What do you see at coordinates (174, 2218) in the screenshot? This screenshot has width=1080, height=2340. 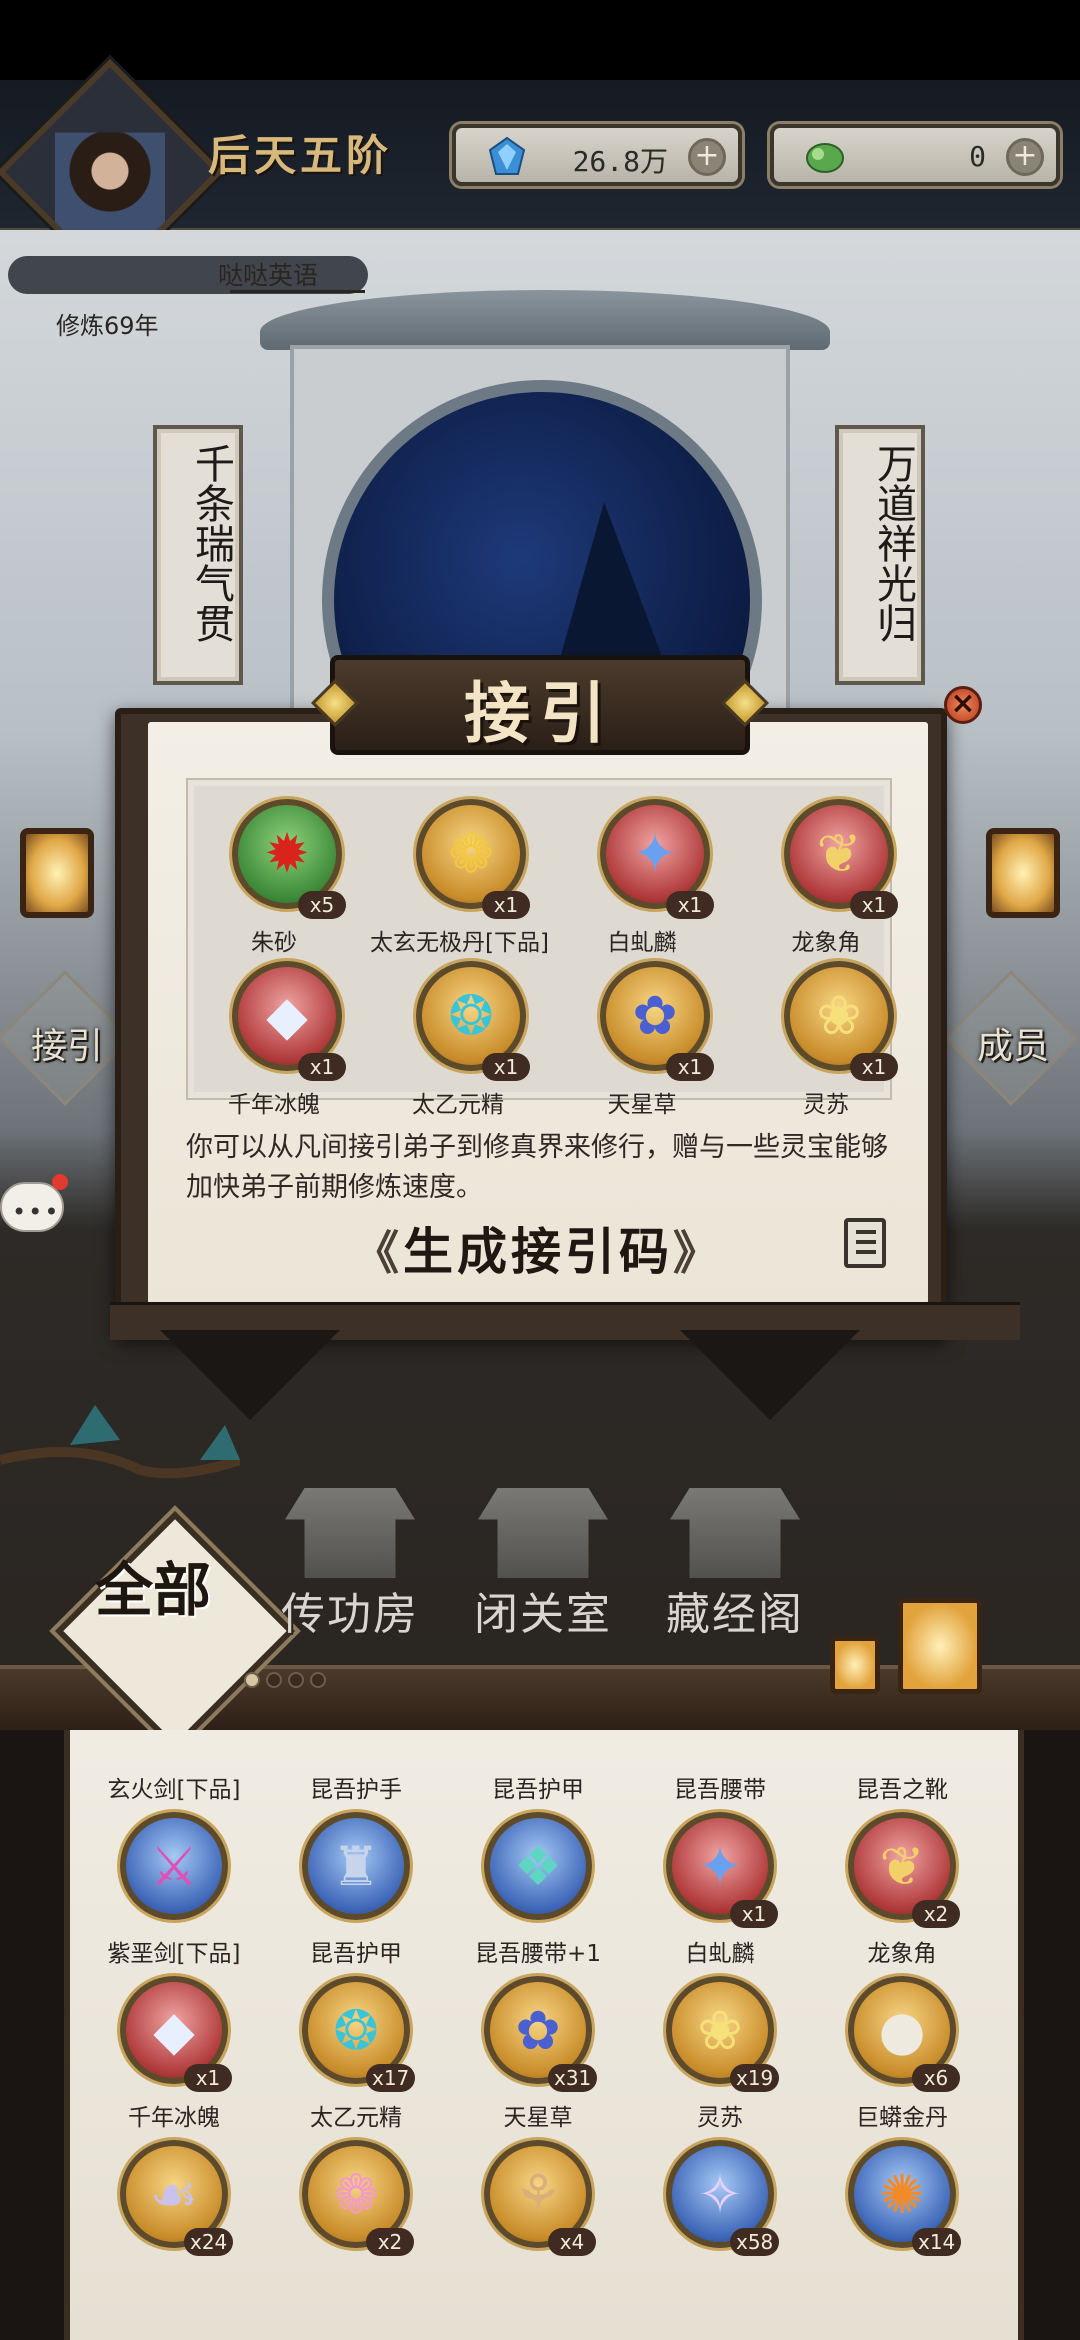 I see `inventory-item: ☙ x24` at bounding box center [174, 2218].